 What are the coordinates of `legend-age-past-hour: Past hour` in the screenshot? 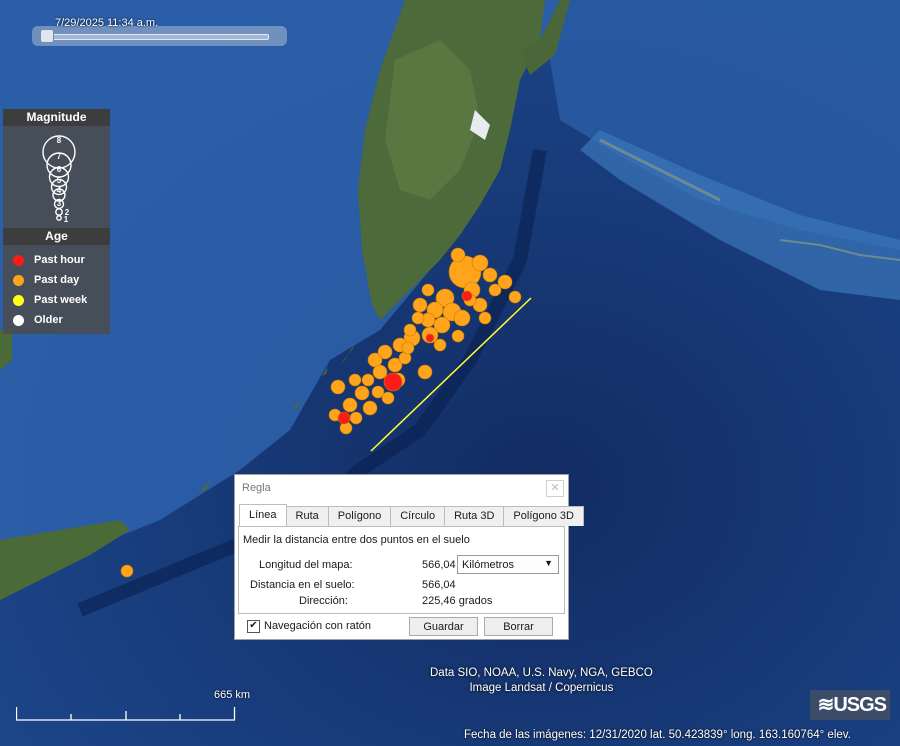 It's located at (49, 260).